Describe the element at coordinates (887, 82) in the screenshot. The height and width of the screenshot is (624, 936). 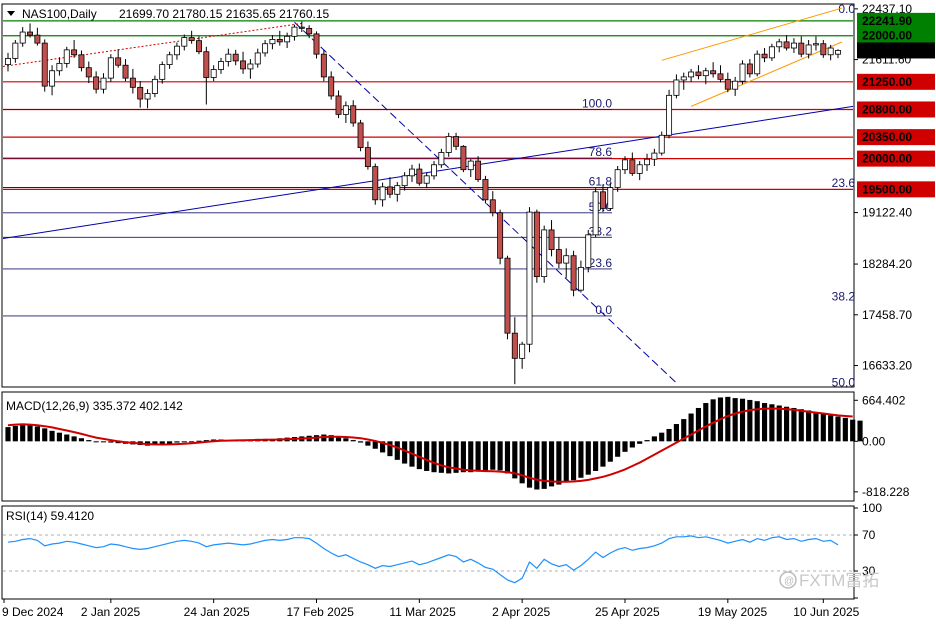
I see `price-tag-label: 21250.00` at that location.